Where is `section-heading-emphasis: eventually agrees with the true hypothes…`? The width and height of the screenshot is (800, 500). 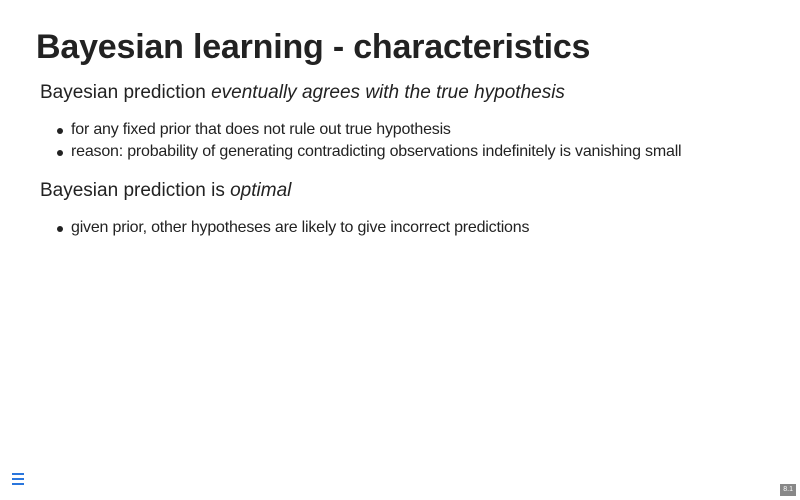
section-heading-emphasis: eventually agrees with the true hypothes… is located at coordinates (388, 92).